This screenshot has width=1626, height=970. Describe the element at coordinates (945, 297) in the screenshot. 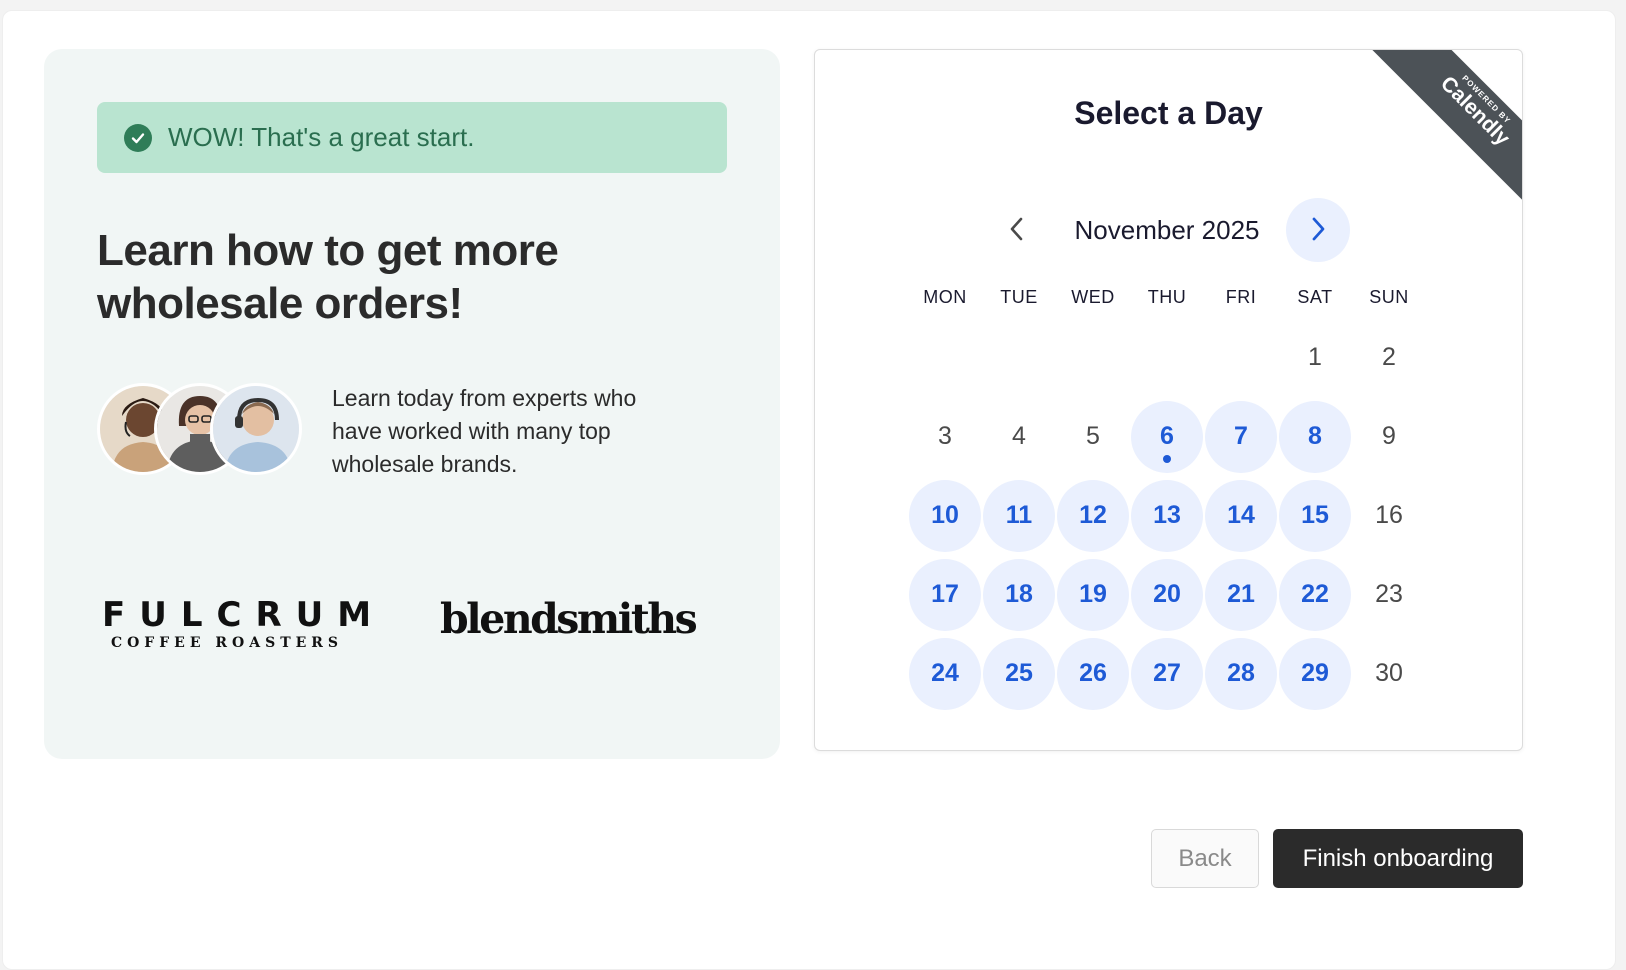

I see `weekday-label: MON` at that location.